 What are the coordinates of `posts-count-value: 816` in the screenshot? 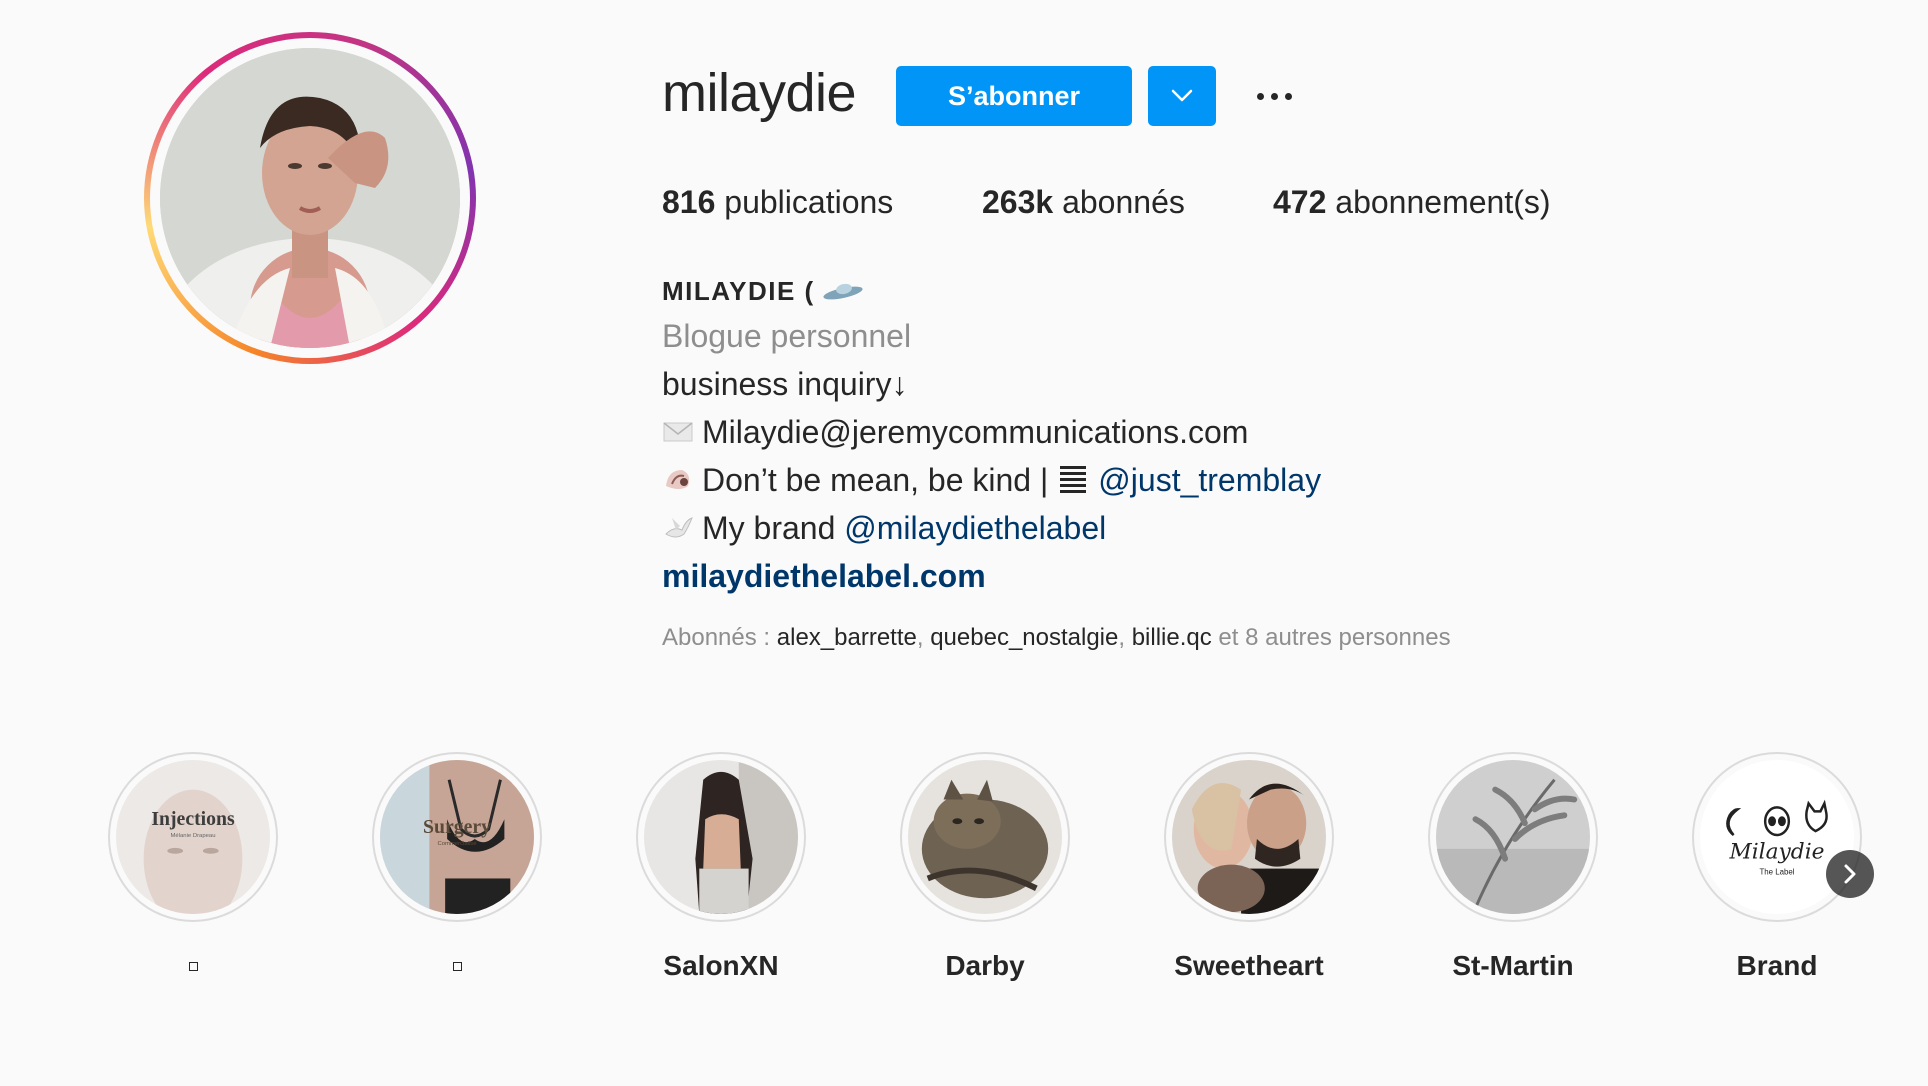 It's located at (689, 202).